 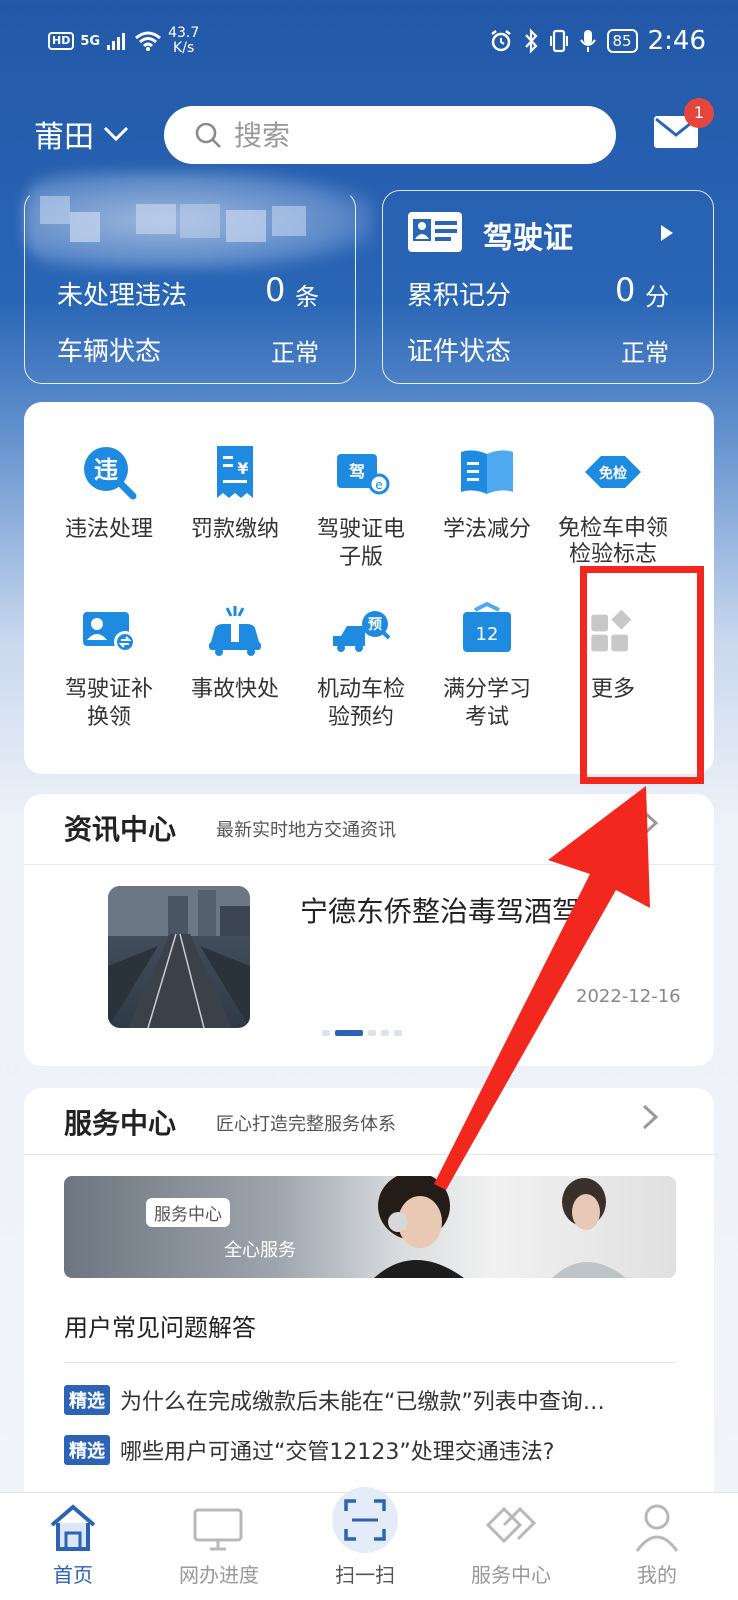 What do you see at coordinates (218, 1529) in the screenshot?
I see `monitor-icon` at bounding box center [218, 1529].